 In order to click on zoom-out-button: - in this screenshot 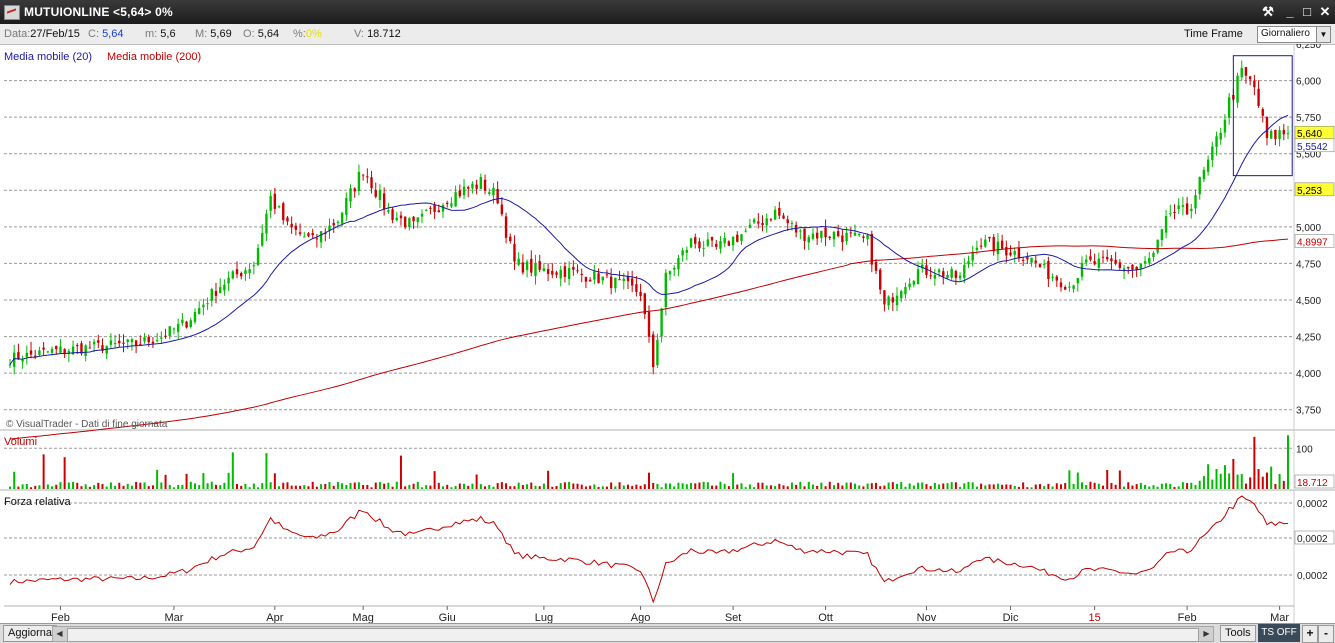, I will do `click(1326, 634)`.